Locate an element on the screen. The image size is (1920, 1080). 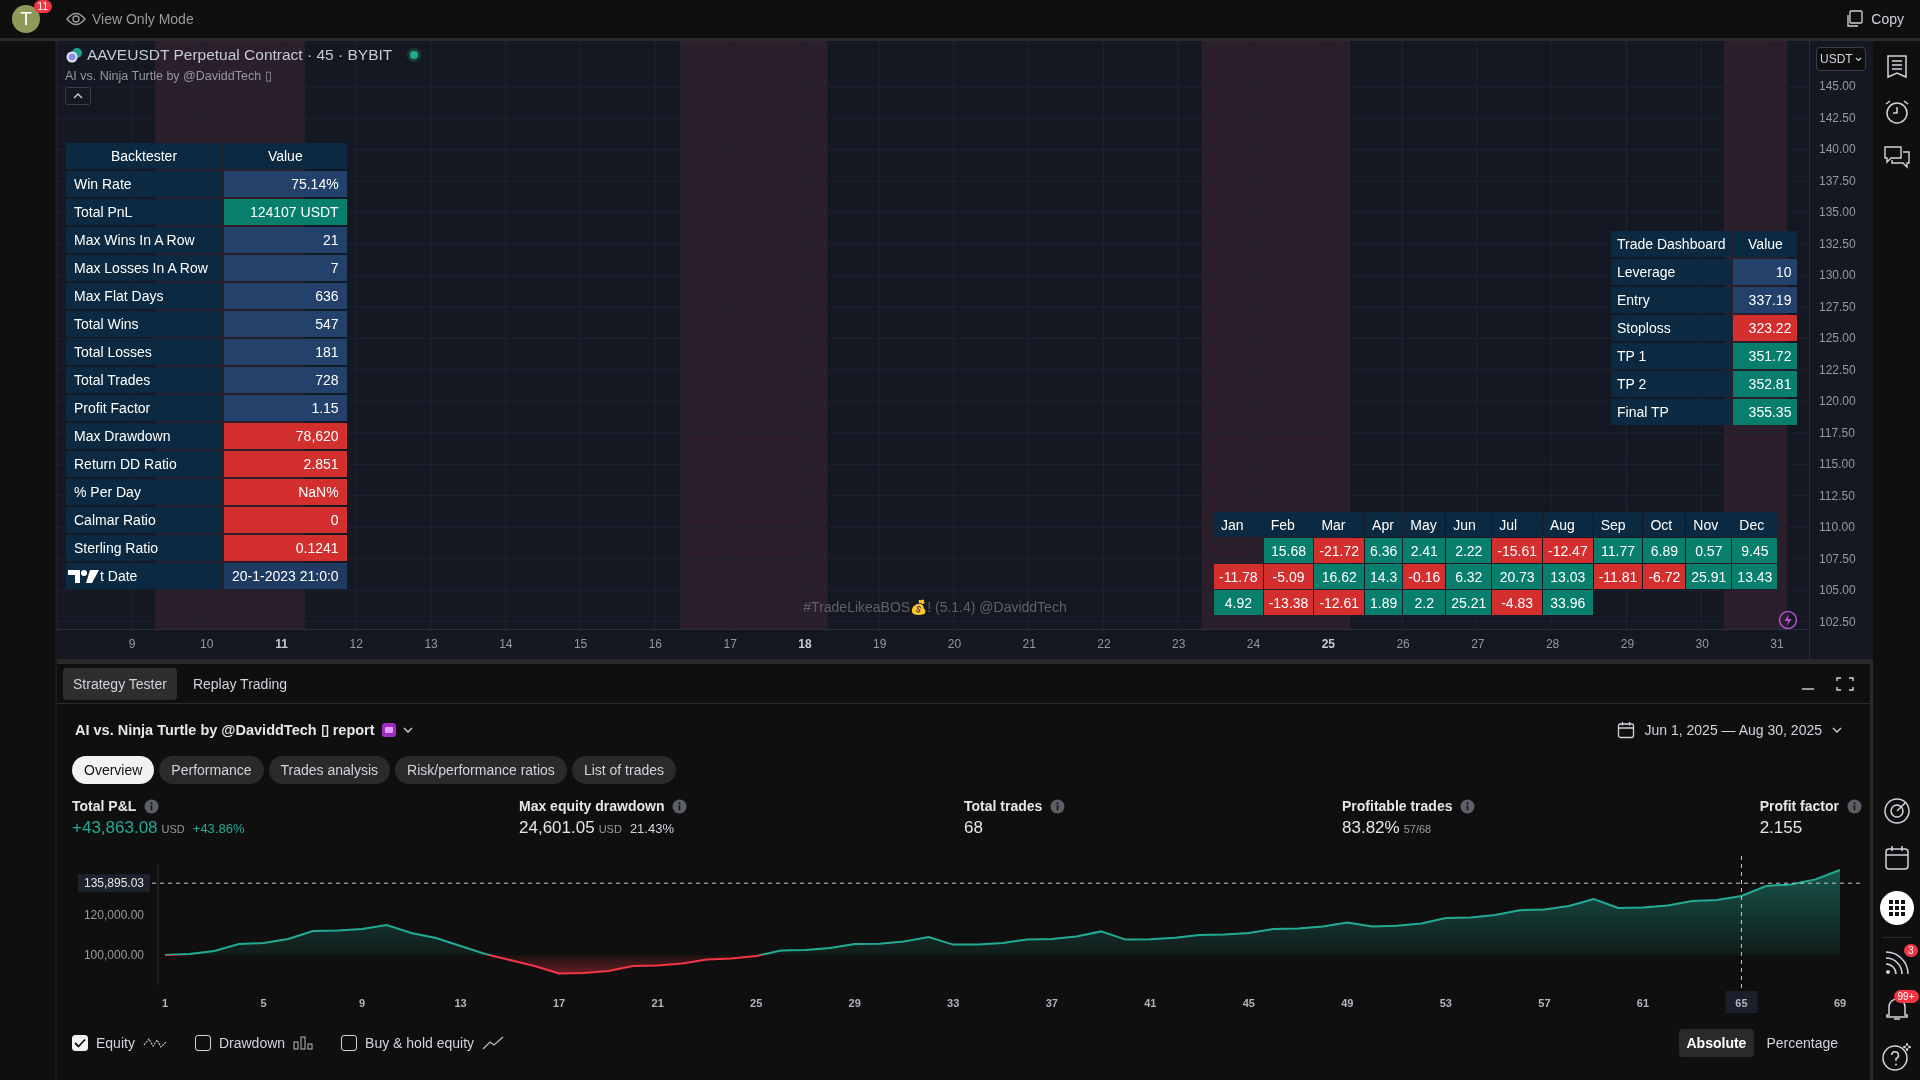
table-cell: Entry is located at coordinates (1671, 300).